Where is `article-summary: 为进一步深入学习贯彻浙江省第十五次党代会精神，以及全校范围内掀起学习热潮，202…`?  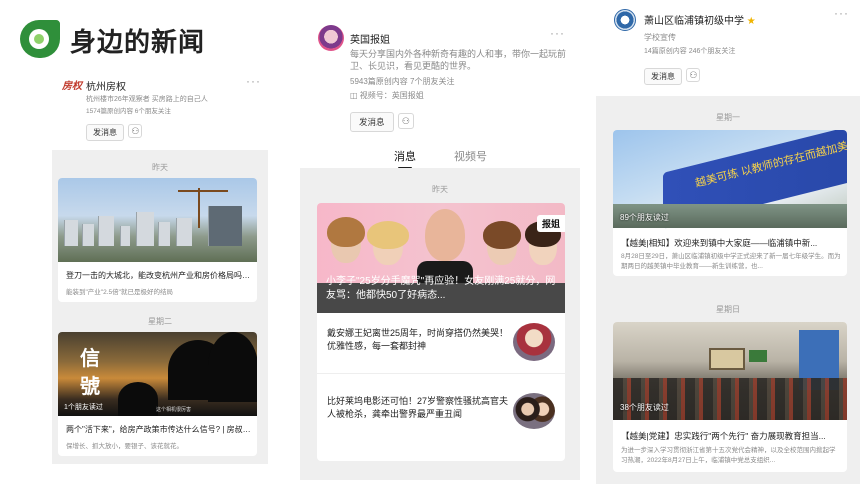 article-summary: 为进一步深入学习贯彻浙江省第十五次党代会精神，以及全校范围内掀起学习热潮，202… is located at coordinates (728, 455).